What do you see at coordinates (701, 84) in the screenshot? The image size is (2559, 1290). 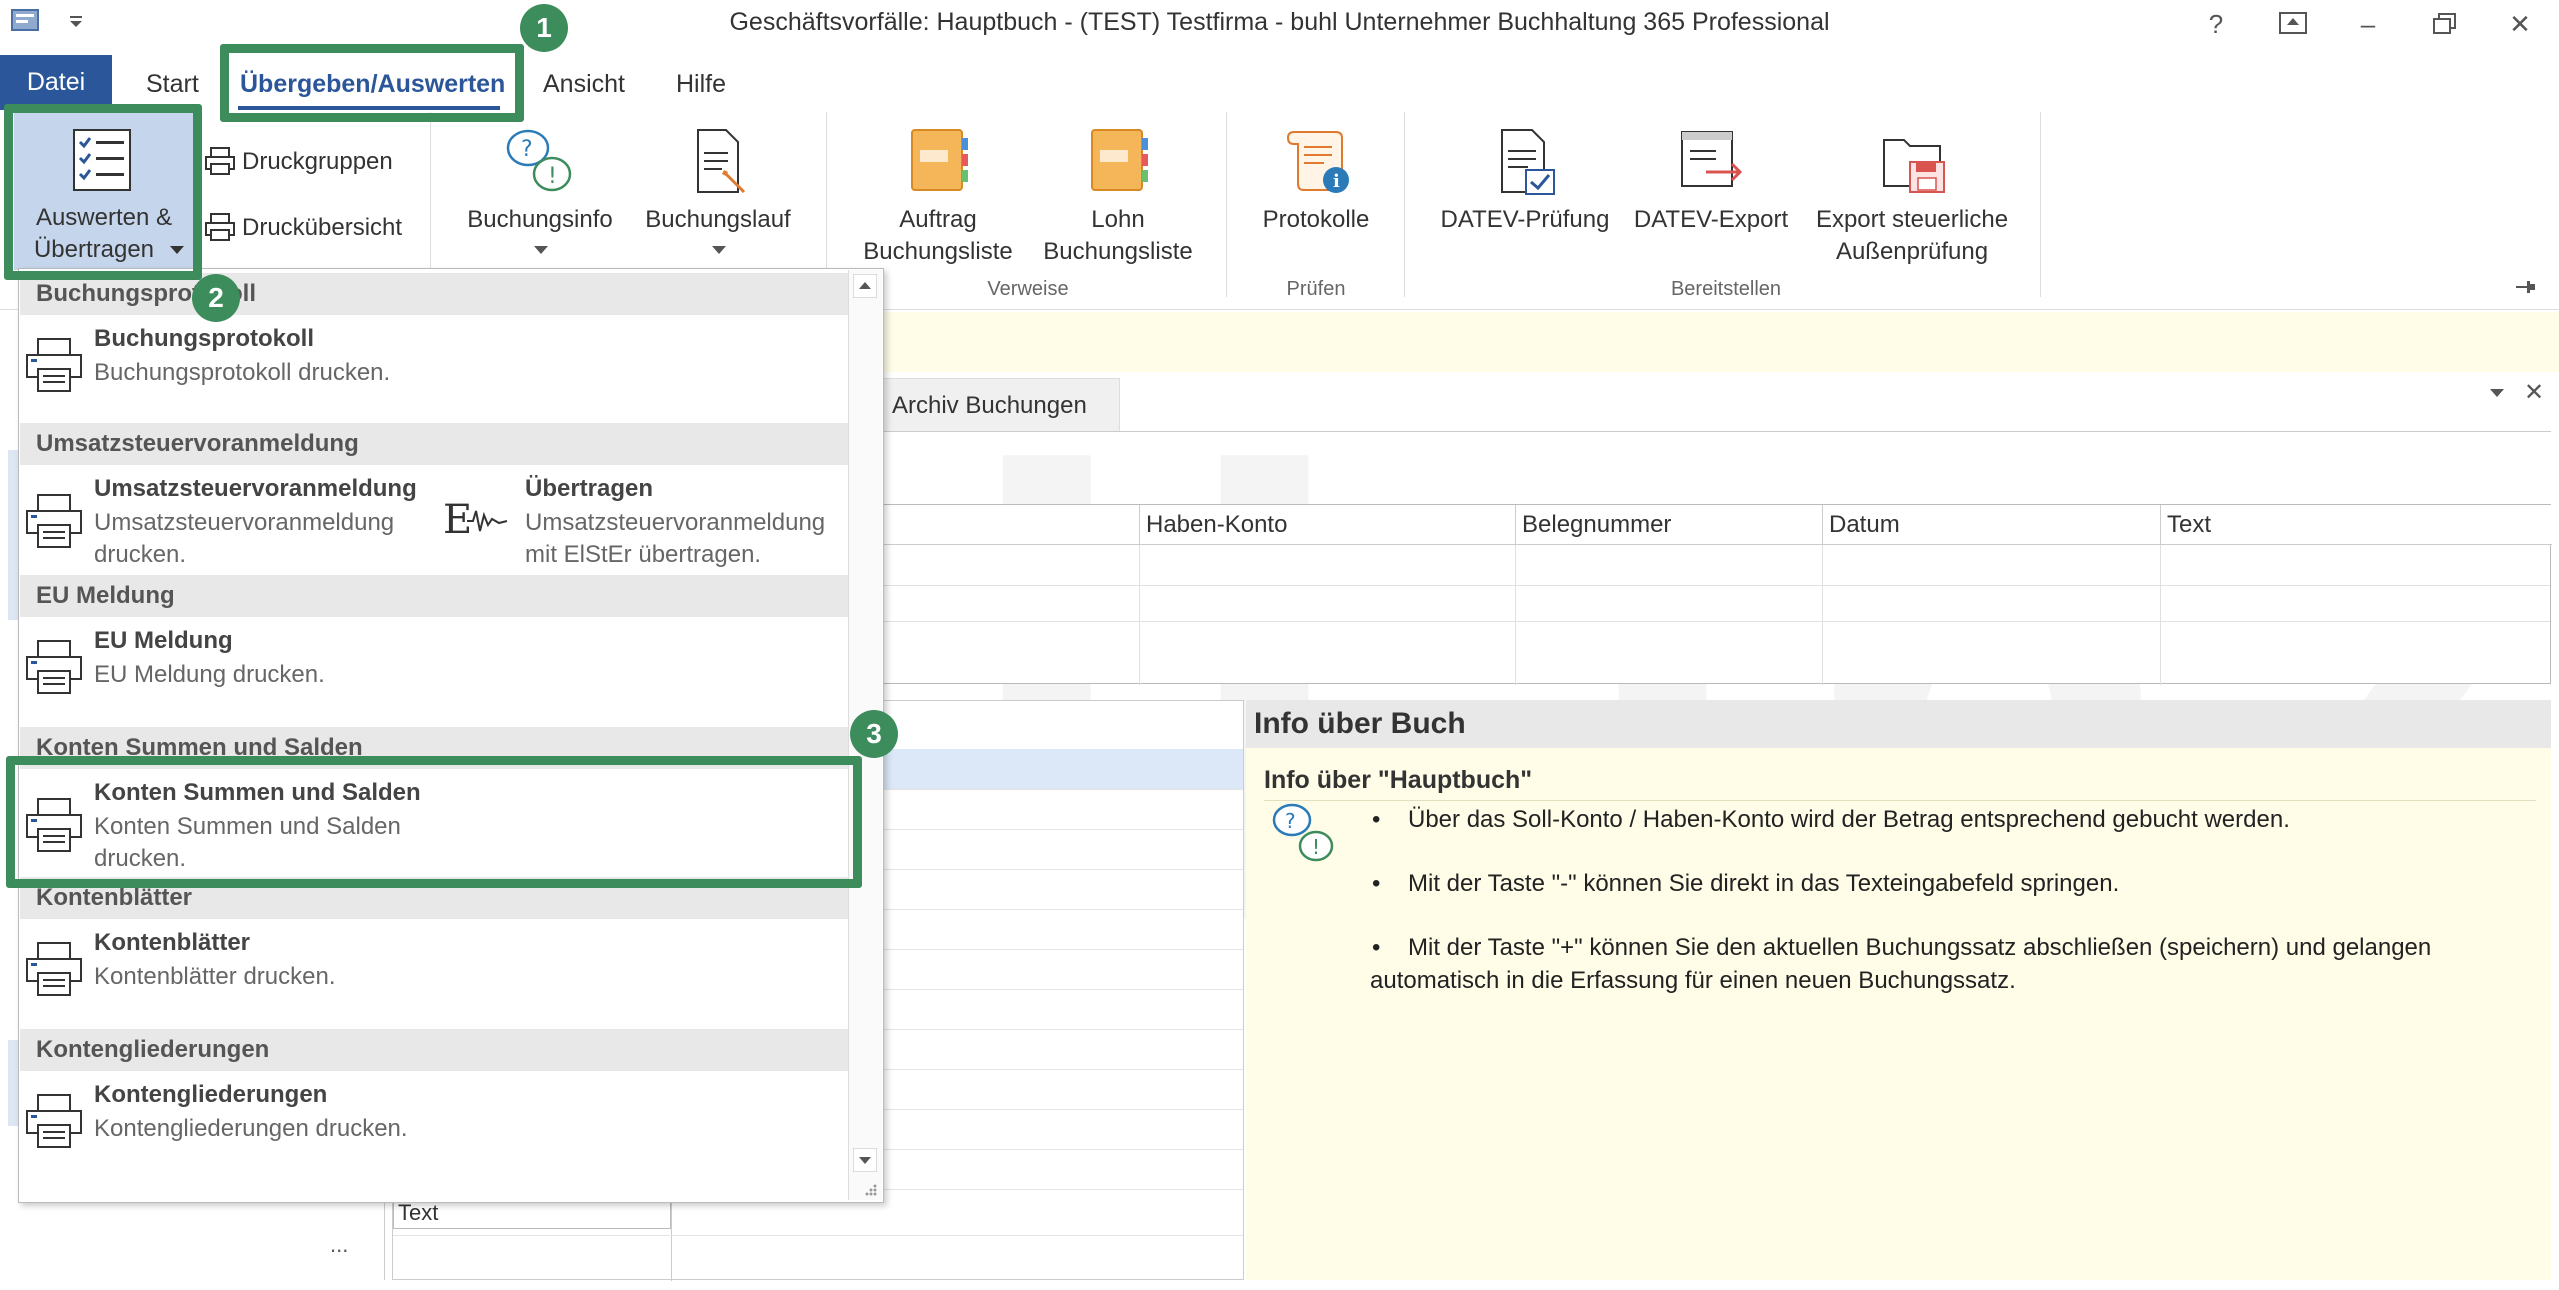 I see `tab-hilfe: Hilfe` at bounding box center [701, 84].